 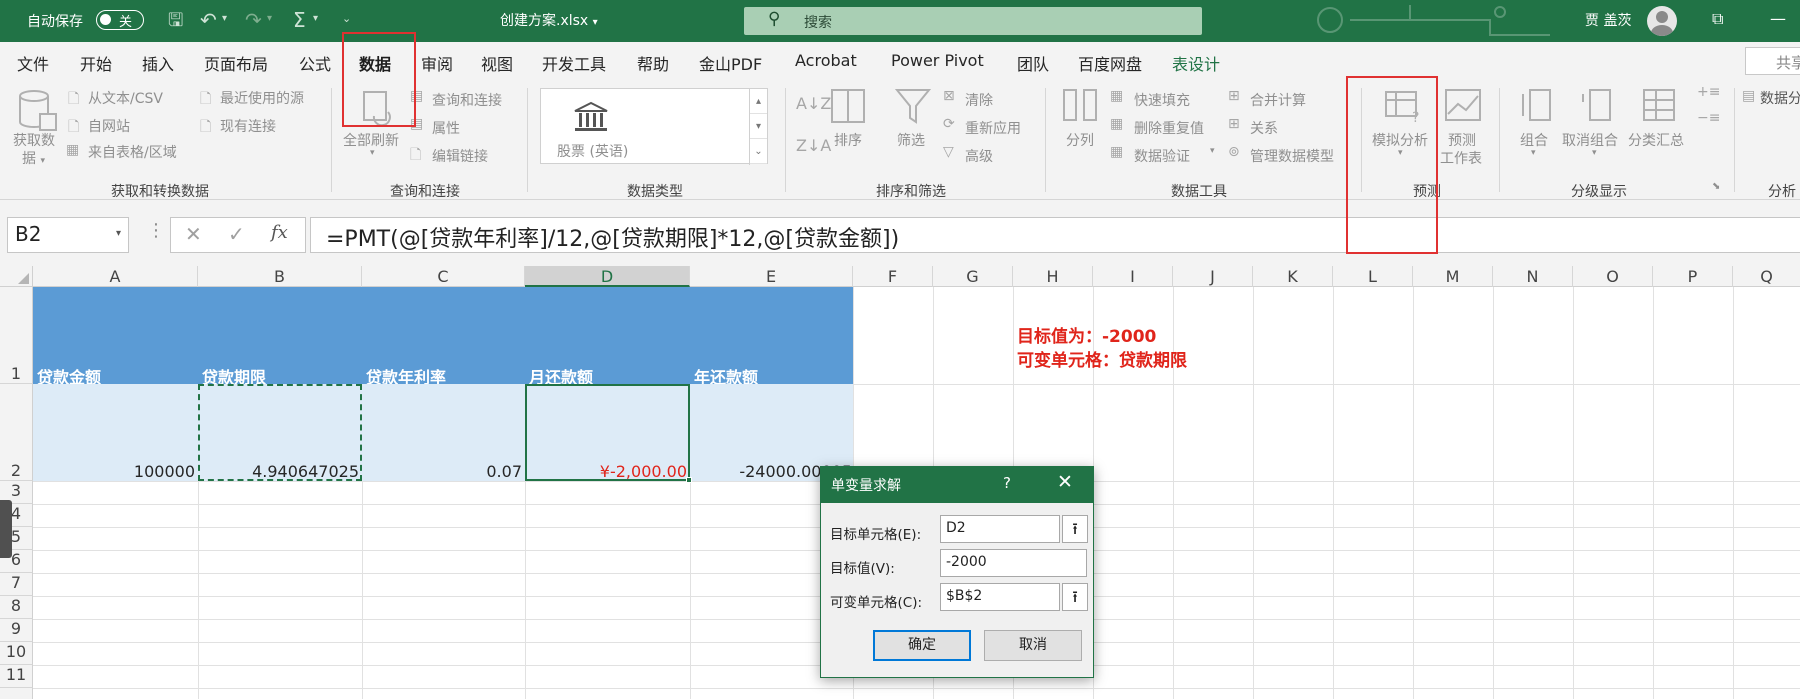 What do you see at coordinates (758, 101) in the screenshot?
I see `gallery-up-icon: ▴` at bounding box center [758, 101].